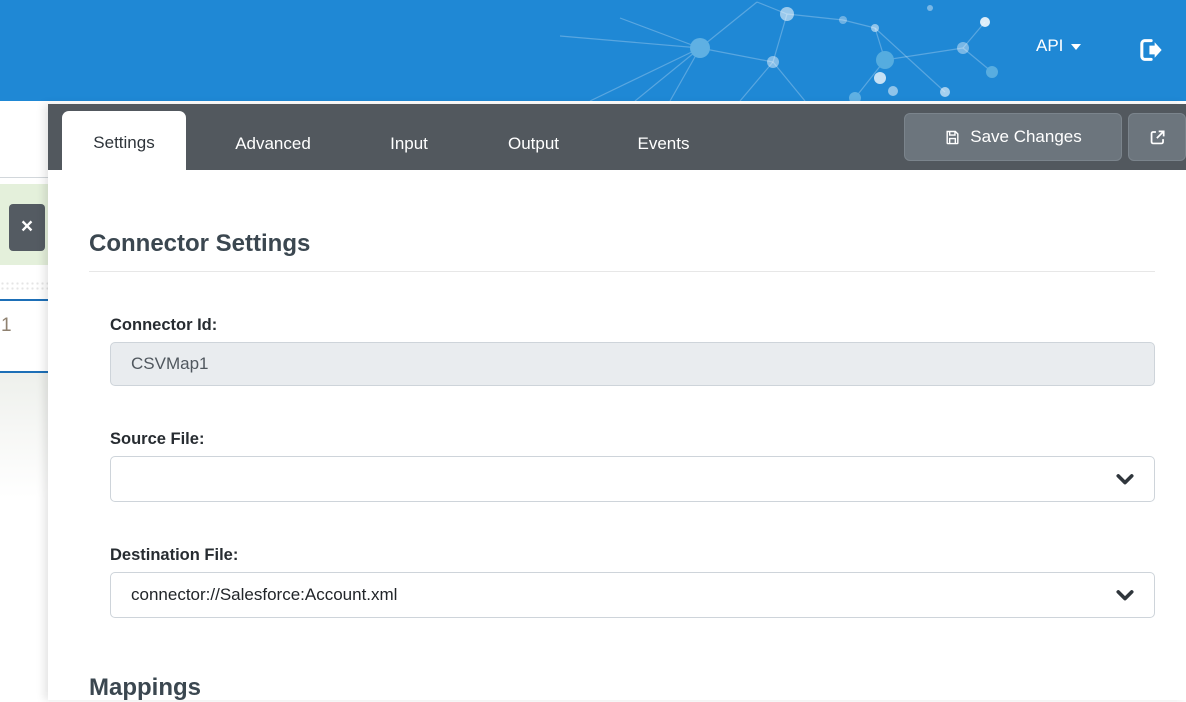 The width and height of the screenshot is (1186, 702). I want to click on background-page: × 1, so click(24, 400).